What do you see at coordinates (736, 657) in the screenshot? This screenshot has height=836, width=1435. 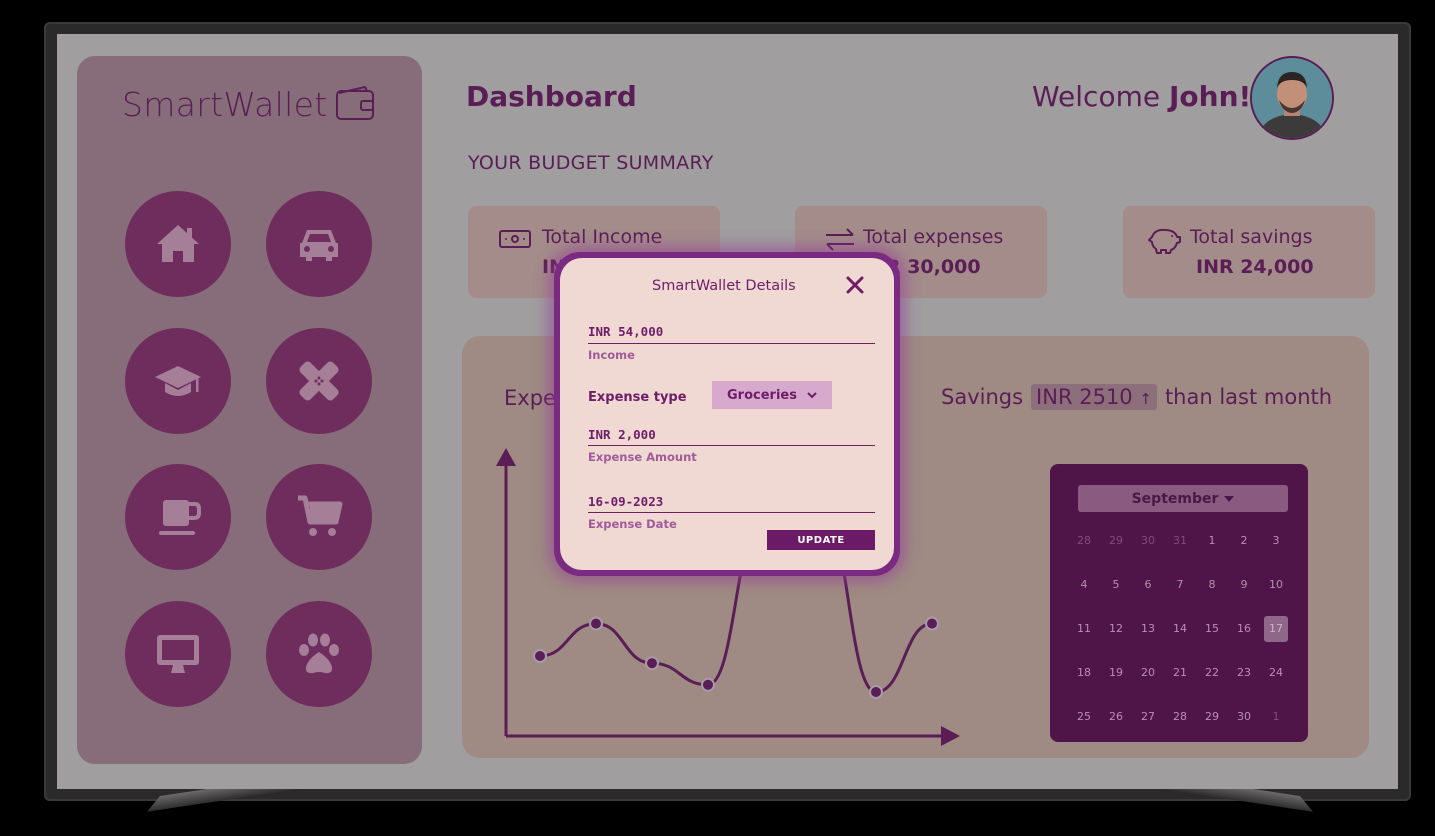 I see `series-points` at bounding box center [736, 657].